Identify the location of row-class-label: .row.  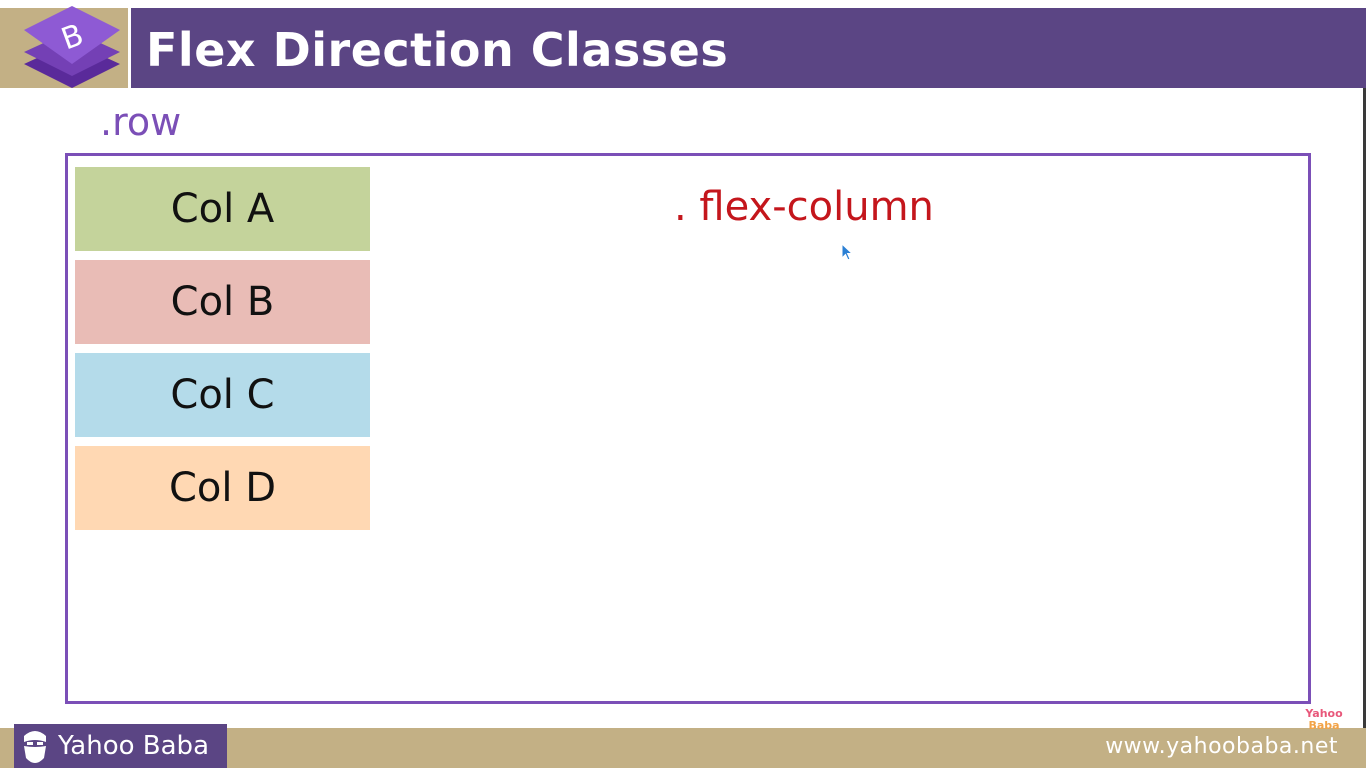
(141, 122).